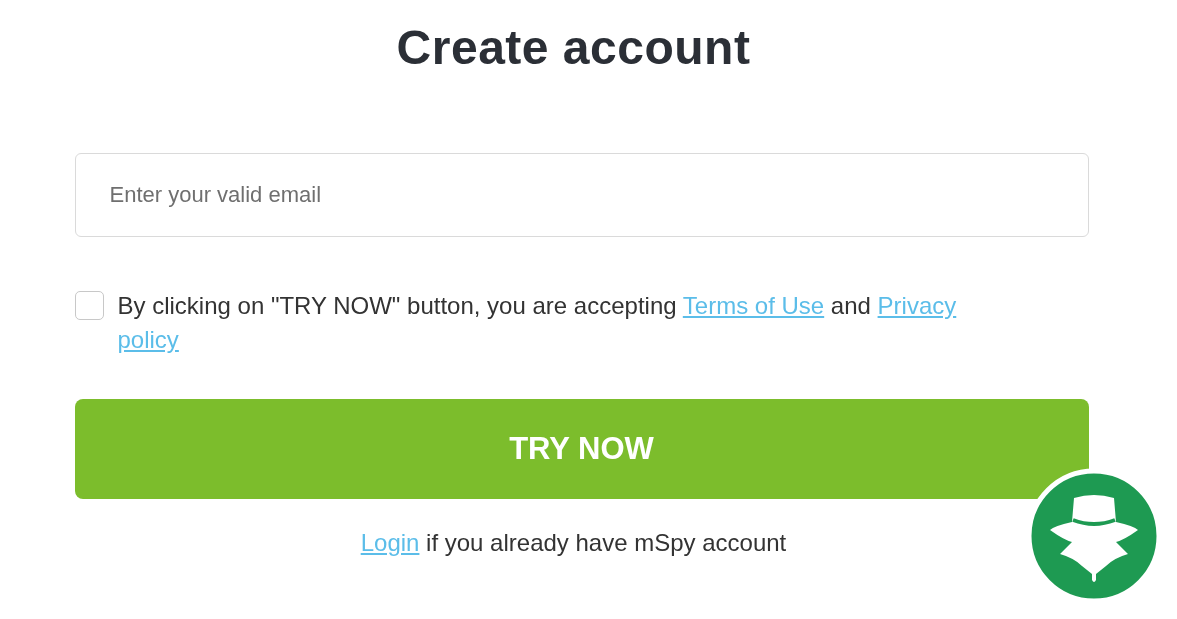 The width and height of the screenshot is (1177, 619). What do you see at coordinates (537, 323) in the screenshot?
I see `consent-text: By clicking on "TRY NOW" button, you are accepting Terms of Use and Privacy policy` at bounding box center [537, 323].